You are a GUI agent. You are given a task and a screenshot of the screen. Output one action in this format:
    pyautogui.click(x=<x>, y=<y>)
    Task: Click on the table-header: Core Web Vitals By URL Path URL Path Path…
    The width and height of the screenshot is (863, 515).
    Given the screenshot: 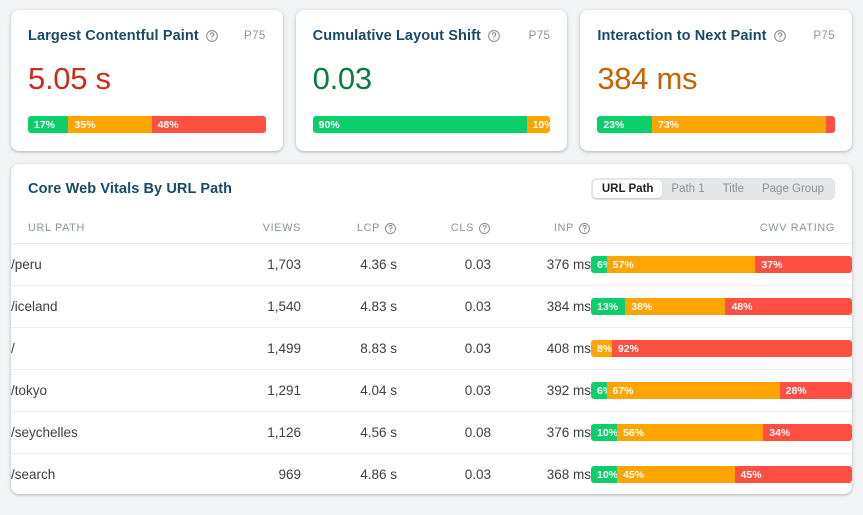 What is the action you would take?
    pyautogui.click(x=431, y=188)
    